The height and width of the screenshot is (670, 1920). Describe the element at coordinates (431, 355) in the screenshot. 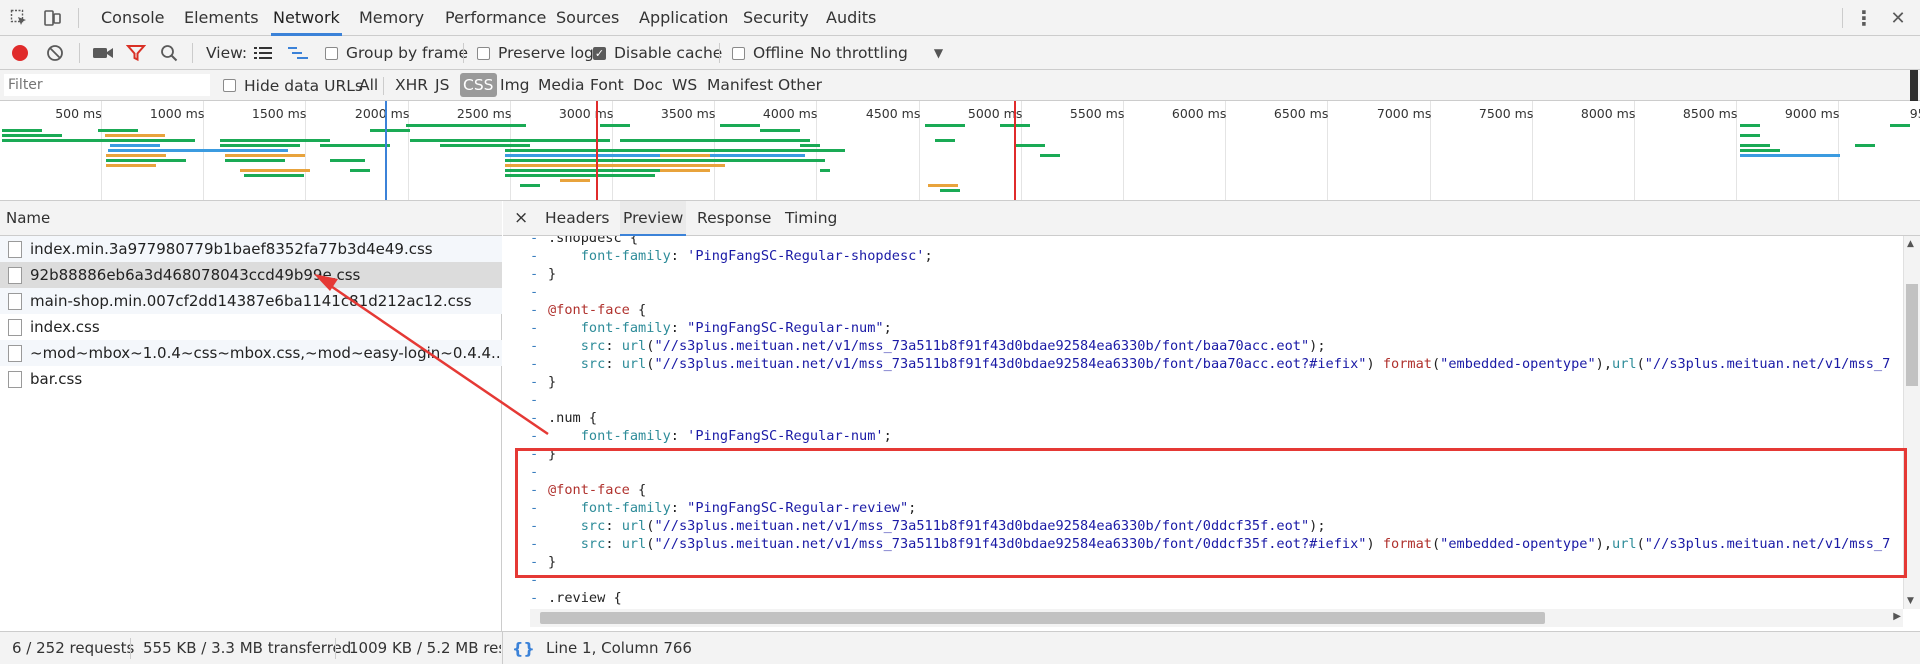

I see `annotation-arrow` at that location.